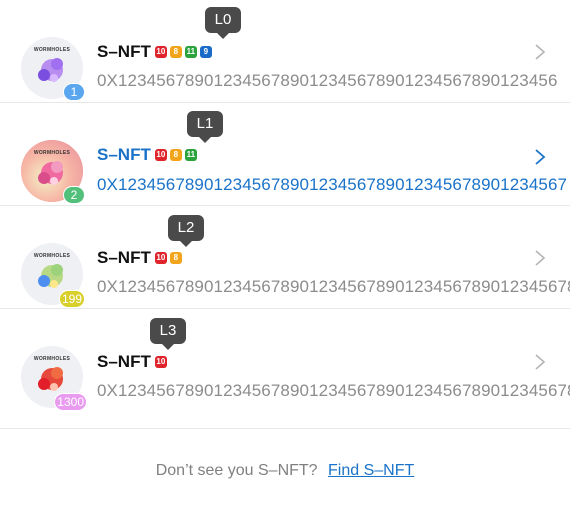  What do you see at coordinates (74, 195) in the screenshot?
I see `count-badge: 2` at bounding box center [74, 195].